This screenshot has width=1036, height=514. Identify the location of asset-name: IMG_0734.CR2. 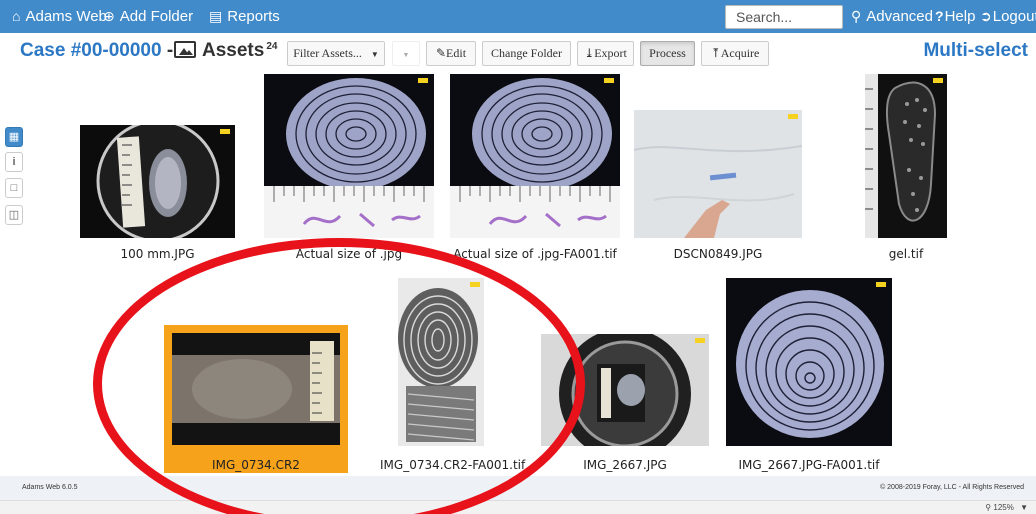
(256, 465).